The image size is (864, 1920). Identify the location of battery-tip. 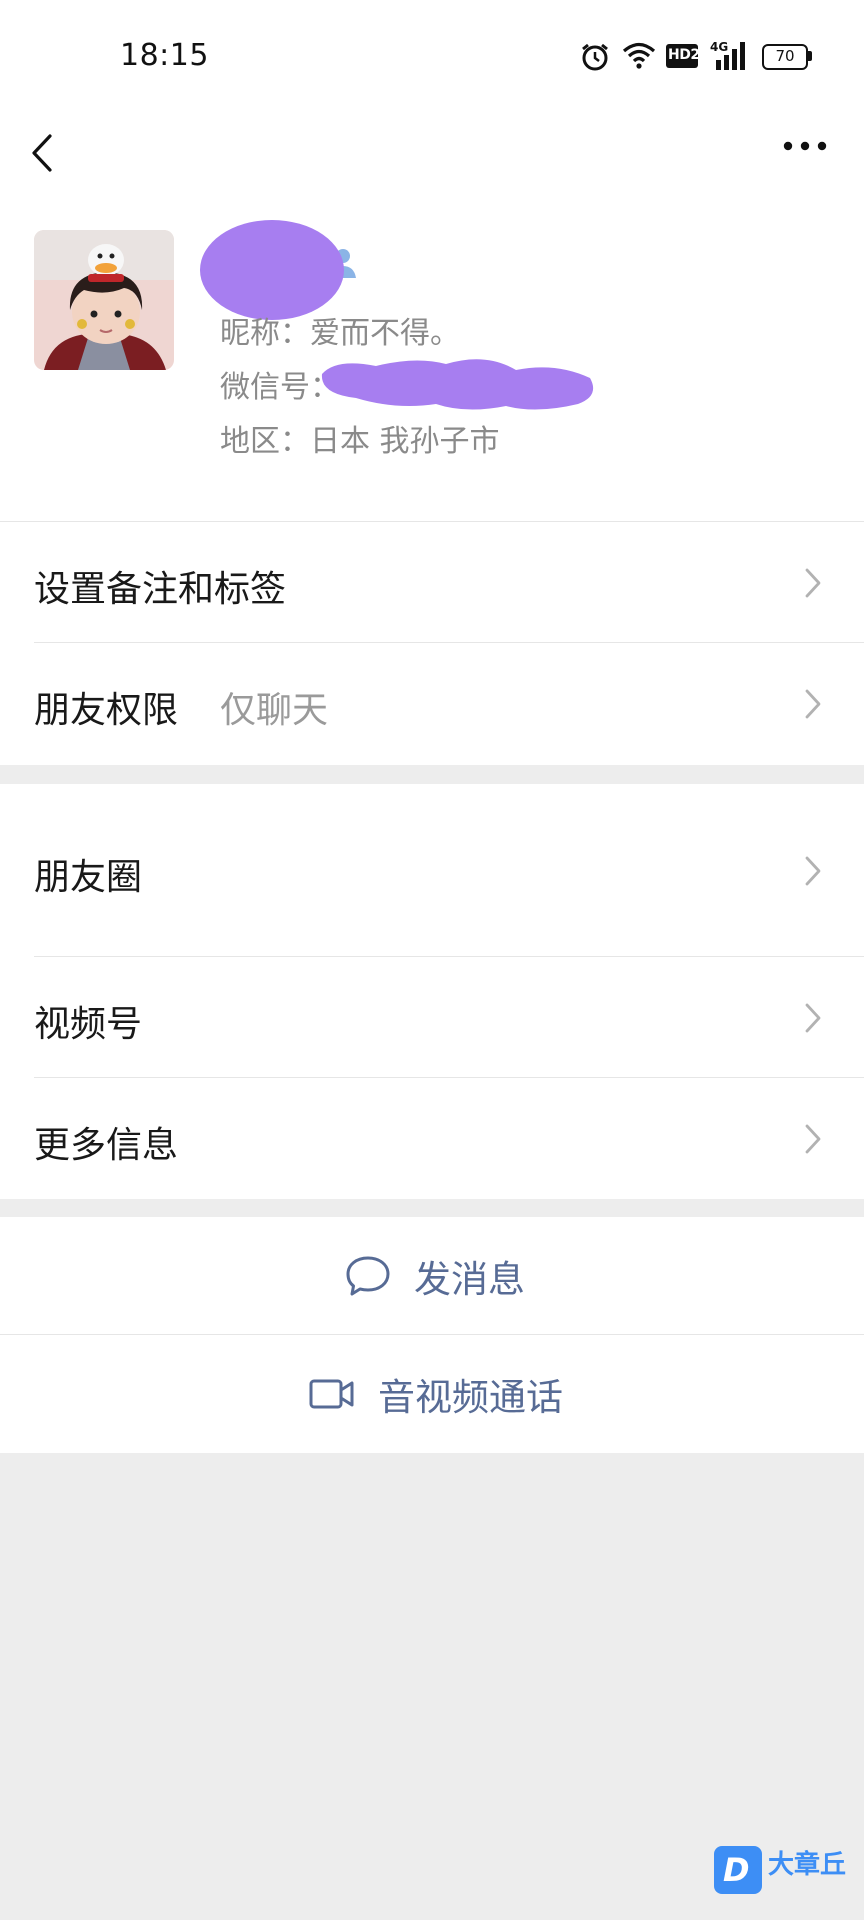
(810, 56).